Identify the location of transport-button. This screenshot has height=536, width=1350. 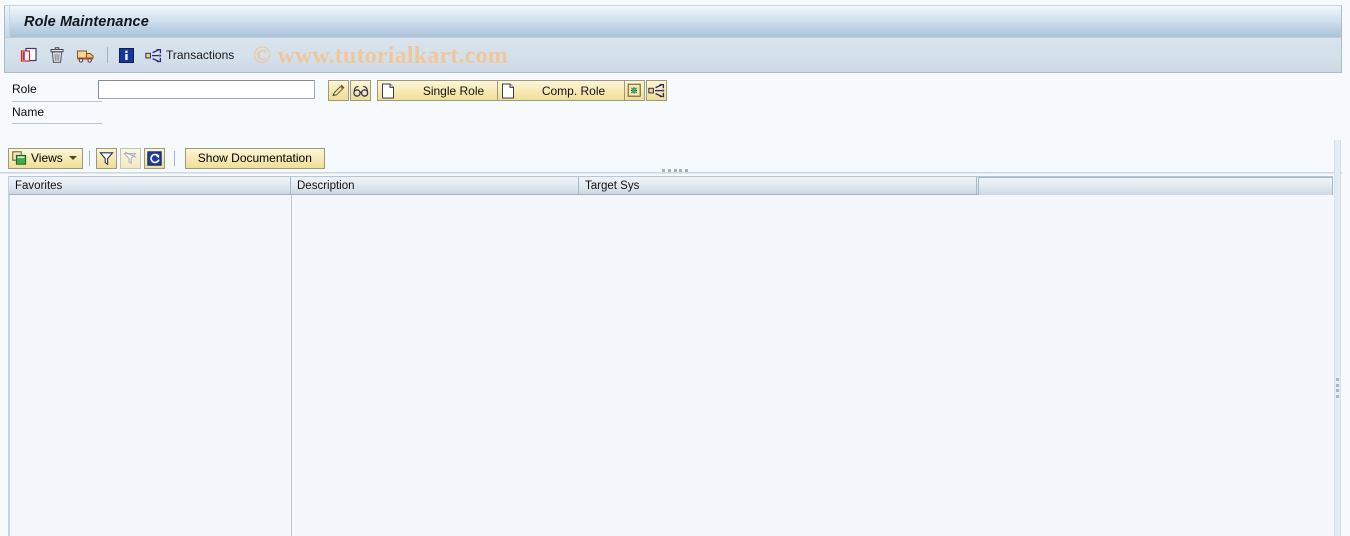
(85, 55).